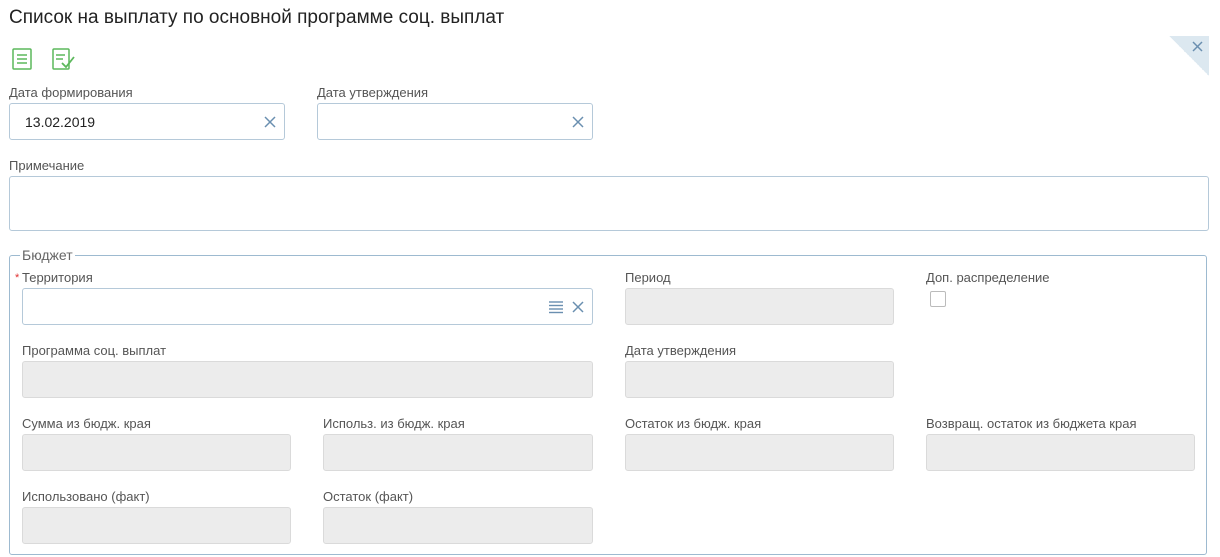 This screenshot has width=1220, height=557. I want to click on used-region-label: Использ. из бюдж. края, so click(394, 423).